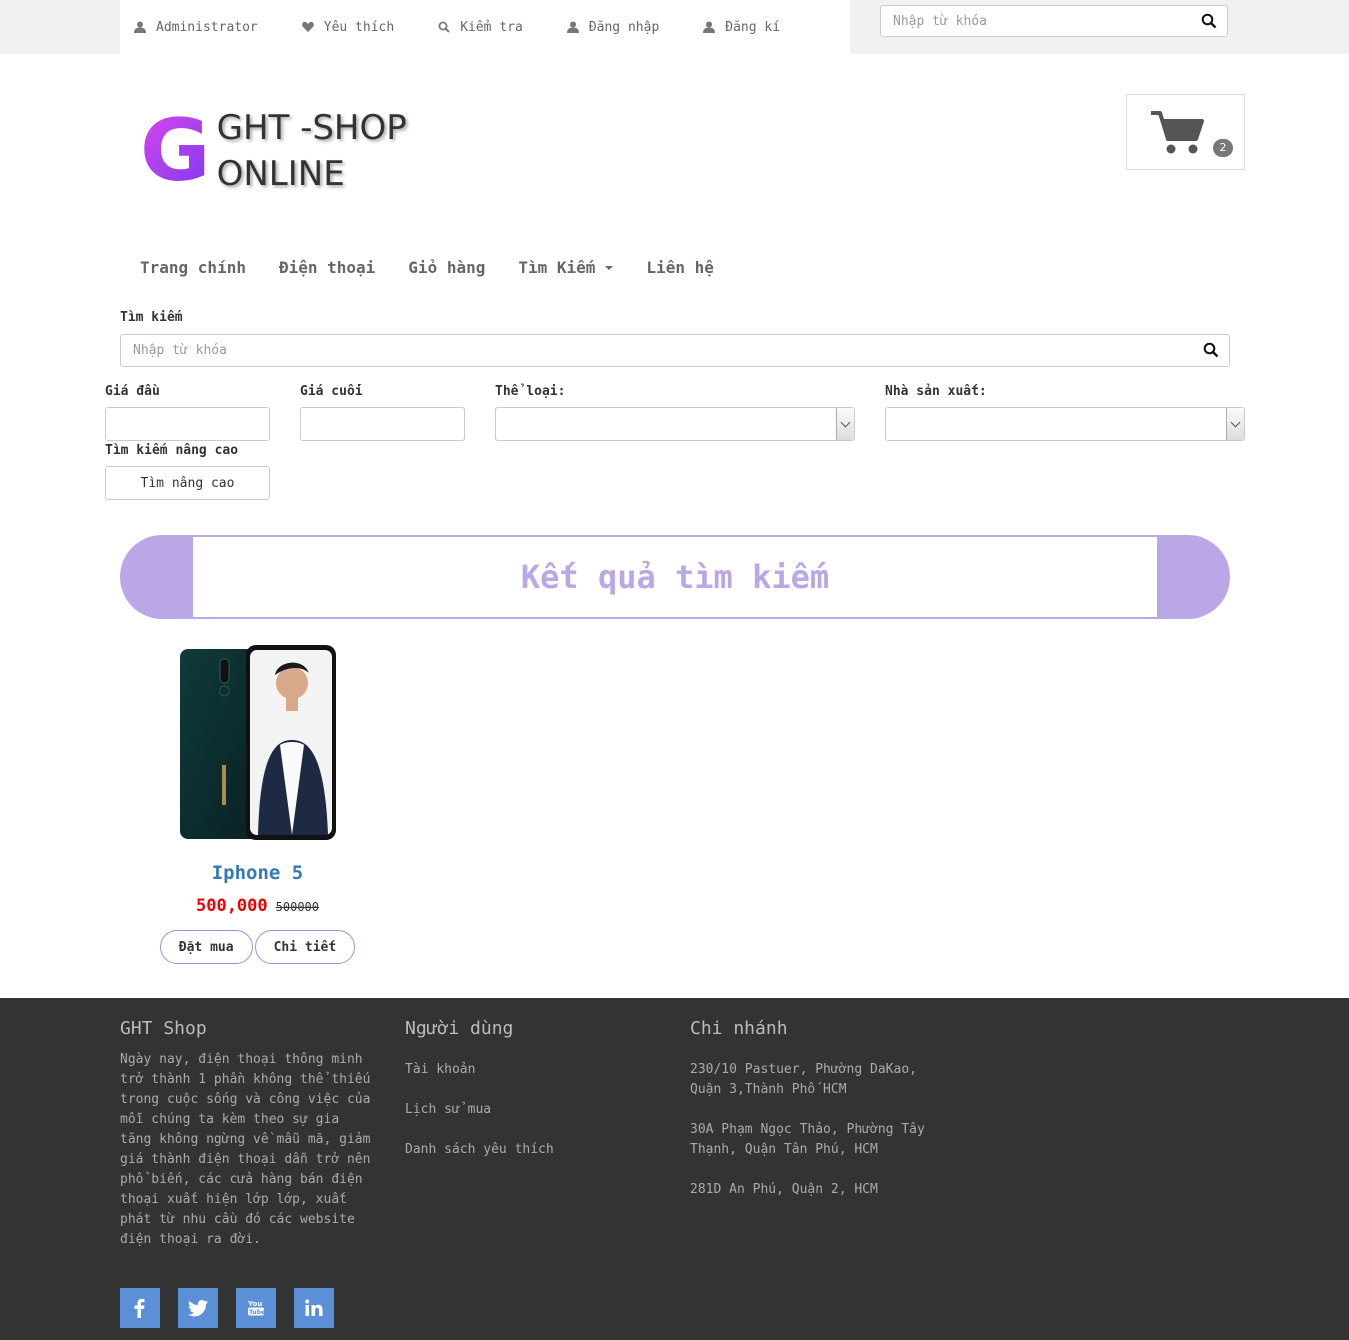  Describe the element at coordinates (163, 1028) in the screenshot. I see `footer-about-title: GHT Shop` at that location.